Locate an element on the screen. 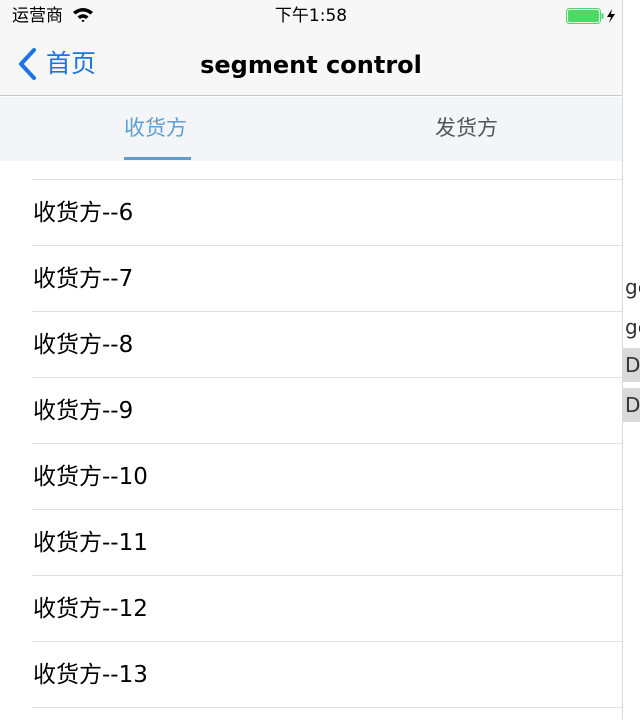 This screenshot has height=720, width=640. list-item-label: 收货方--6 is located at coordinates (83, 213).